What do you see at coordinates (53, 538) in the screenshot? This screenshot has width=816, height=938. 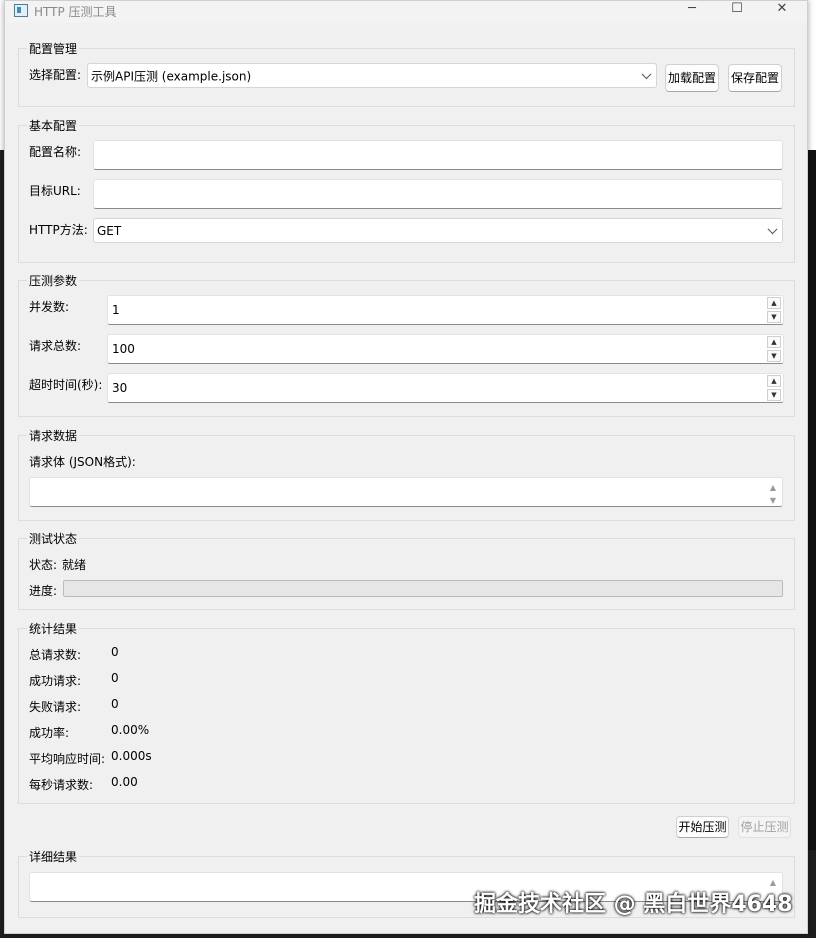 I see `group-title: 测试状态` at bounding box center [53, 538].